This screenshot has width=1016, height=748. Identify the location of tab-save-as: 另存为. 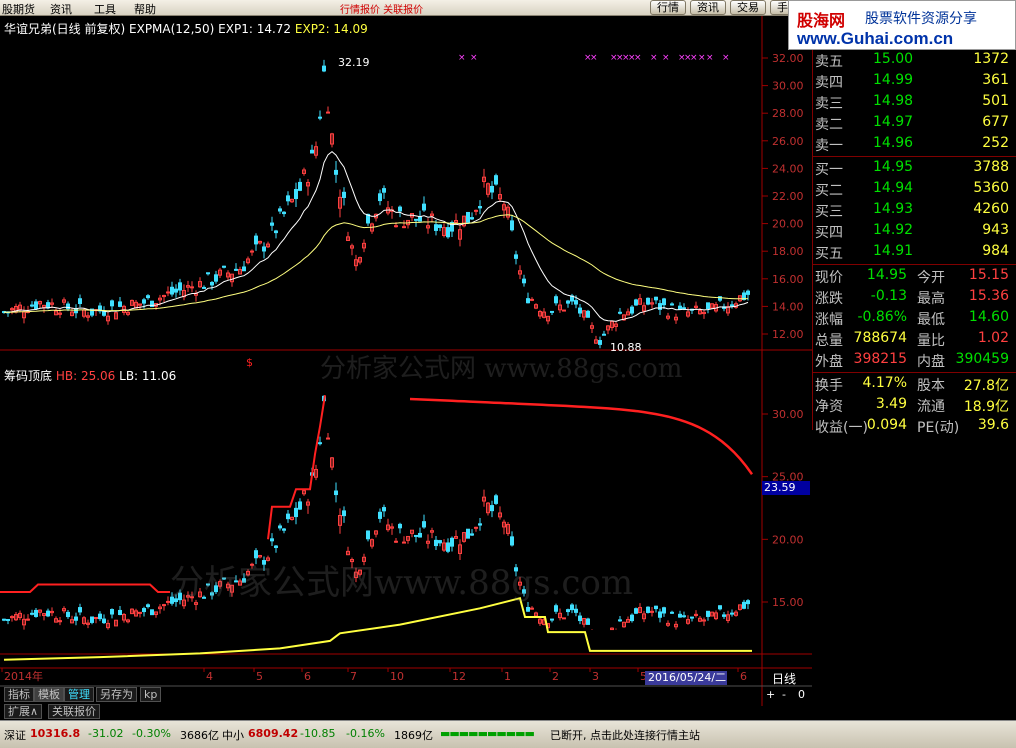
(116, 694).